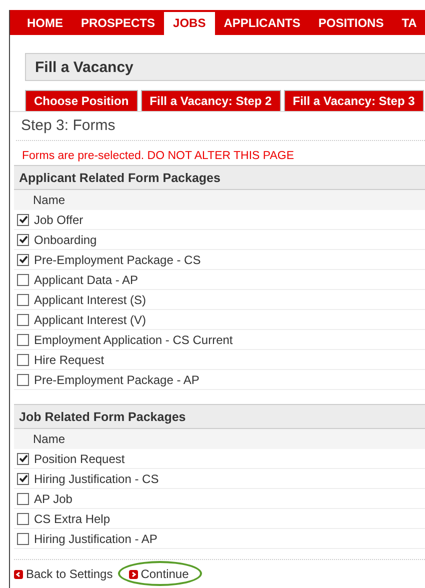 This screenshot has width=425, height=588. I want to click on step-tab: Choose Position, so click(81, 100).